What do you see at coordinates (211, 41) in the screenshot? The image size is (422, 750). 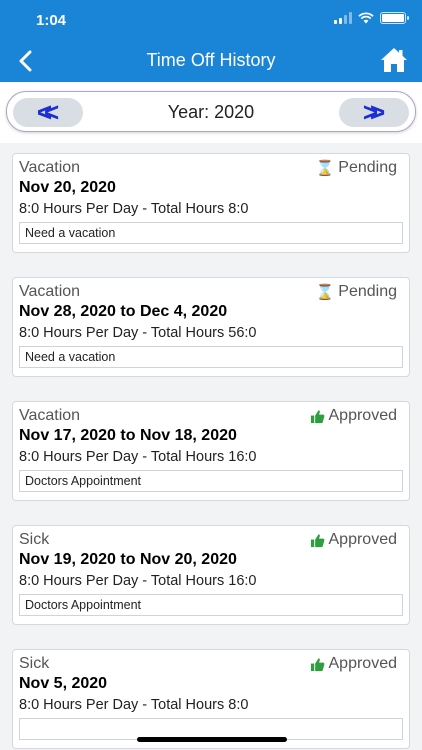 I see `app-header: 1:04 Time Off History` at bounding box center [211, 41].